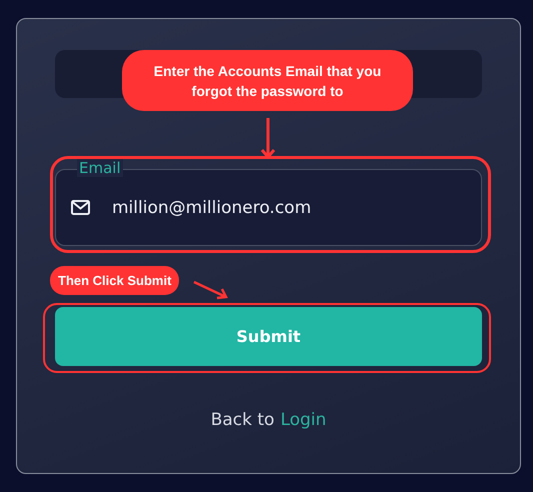 This screenshot has height=492, width=533. I want to click on mail-icon, so click(80, 207).